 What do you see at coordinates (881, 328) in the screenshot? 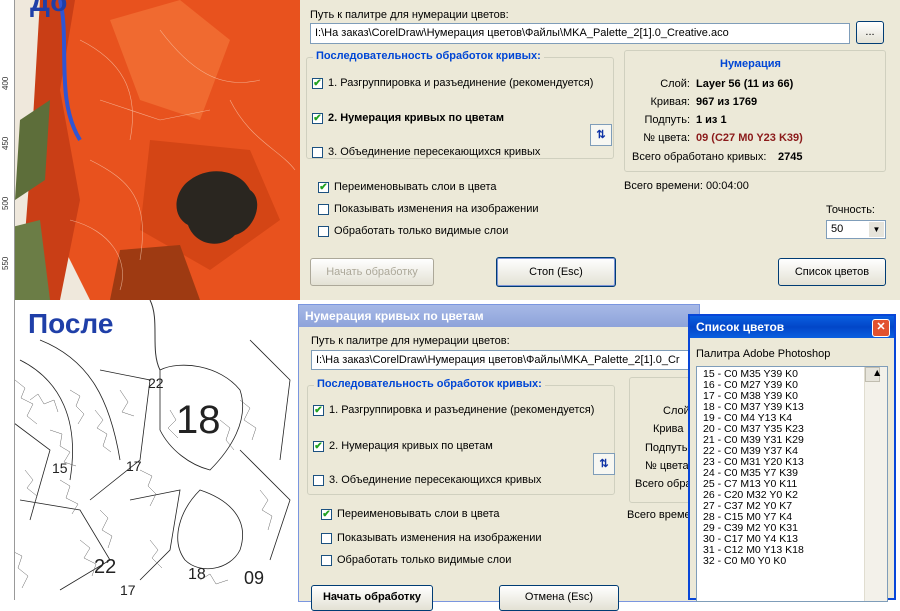
I see `close-icon: ✕` at bounding box center [881, 328].